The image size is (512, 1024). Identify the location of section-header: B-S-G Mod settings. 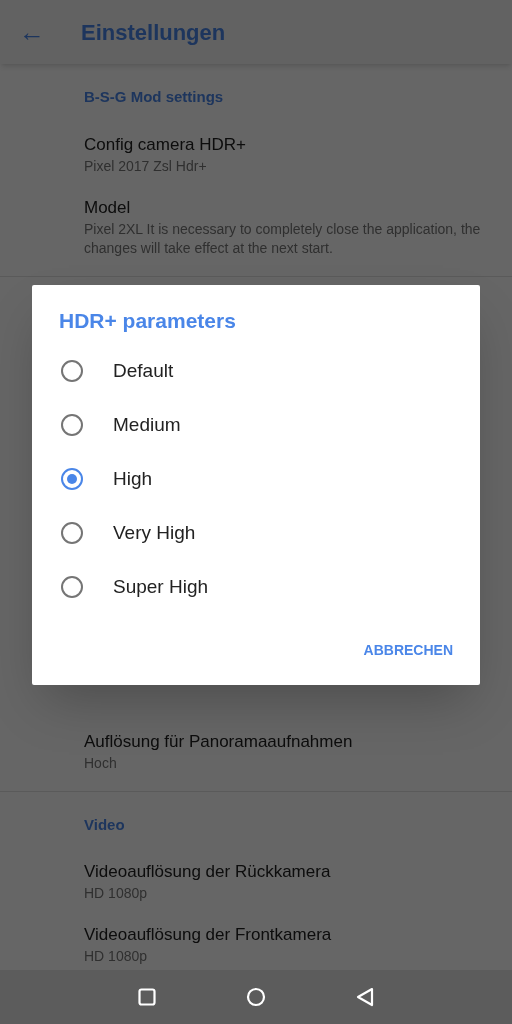
(154, 97).